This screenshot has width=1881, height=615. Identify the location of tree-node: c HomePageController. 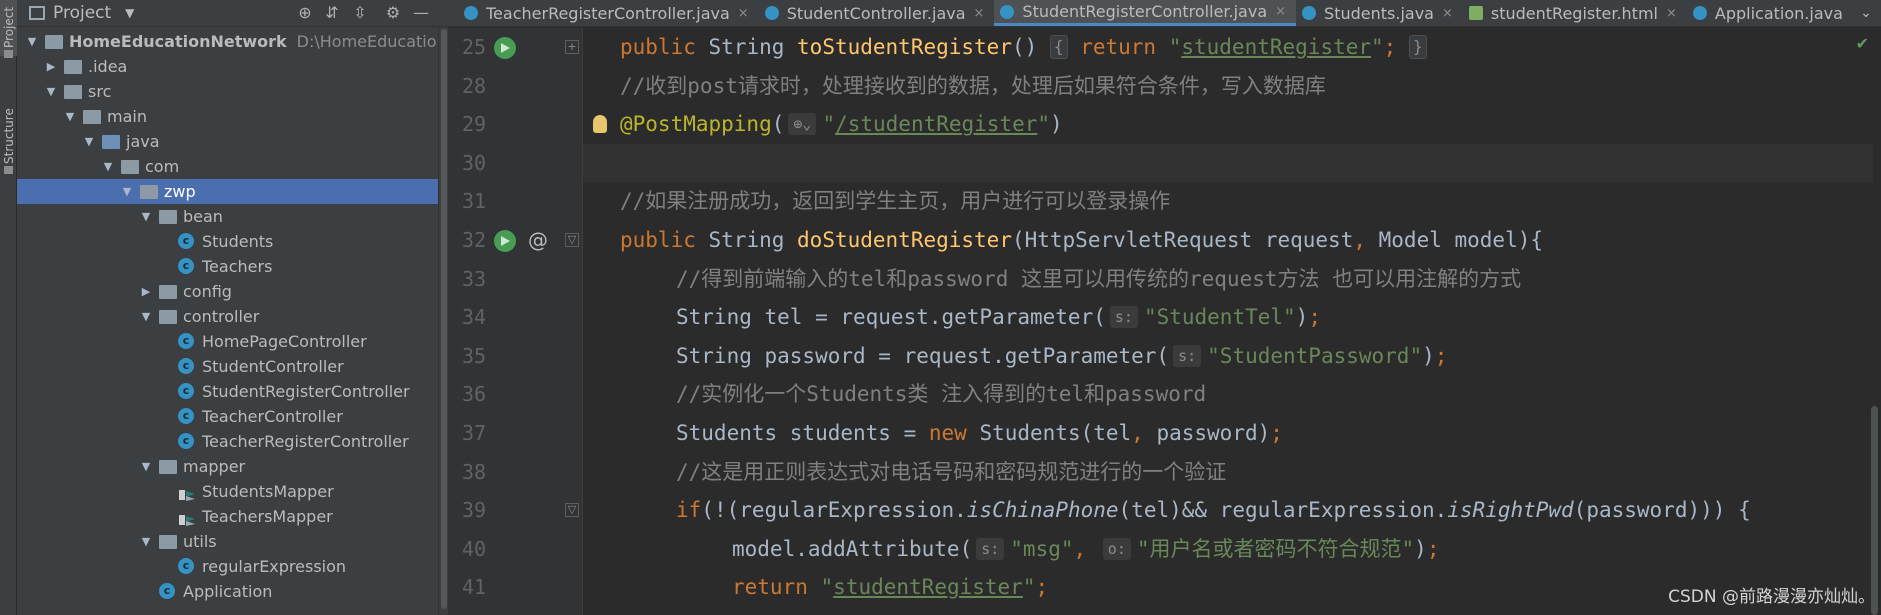
(232, 341).